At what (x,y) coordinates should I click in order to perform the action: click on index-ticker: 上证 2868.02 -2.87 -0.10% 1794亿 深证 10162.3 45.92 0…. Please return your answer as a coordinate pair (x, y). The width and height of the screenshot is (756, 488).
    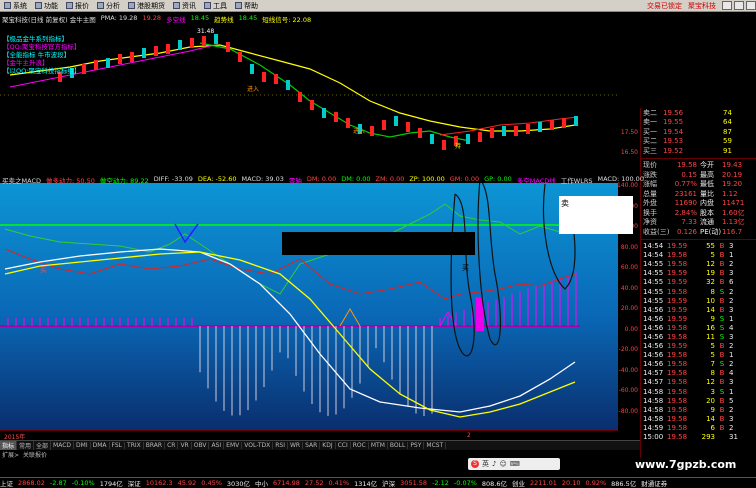
    Looking at the image, I should click on (378, 482).